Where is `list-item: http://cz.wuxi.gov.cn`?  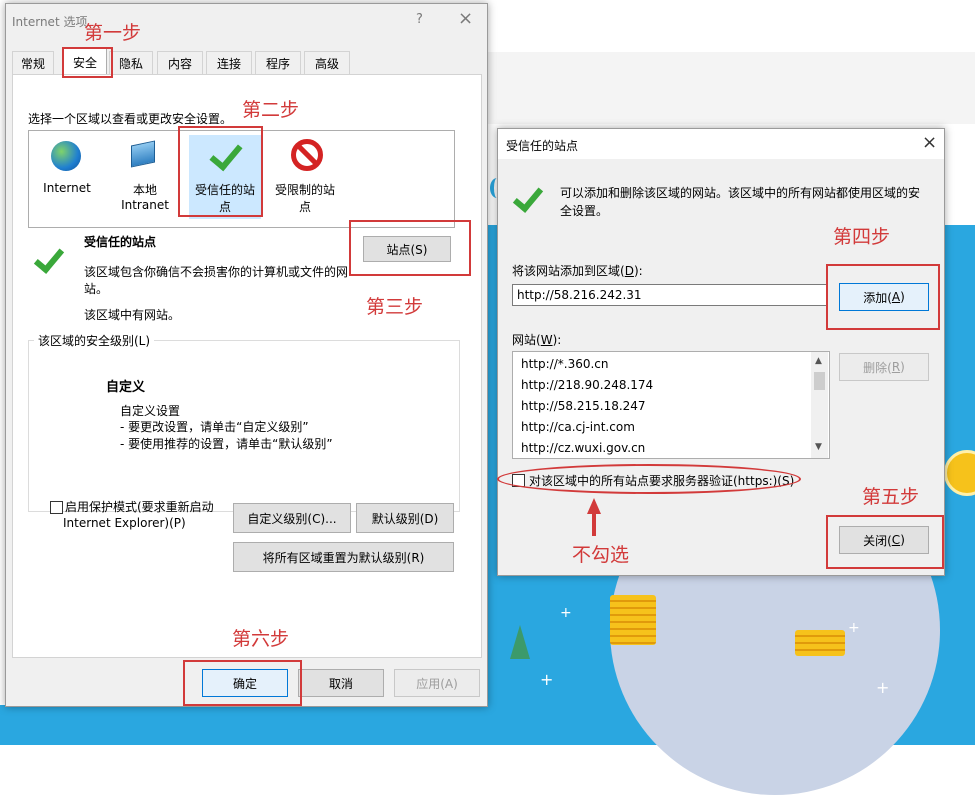 list-item: http://cz.wuxi.gov.cn is located at coordinates (583, 448).